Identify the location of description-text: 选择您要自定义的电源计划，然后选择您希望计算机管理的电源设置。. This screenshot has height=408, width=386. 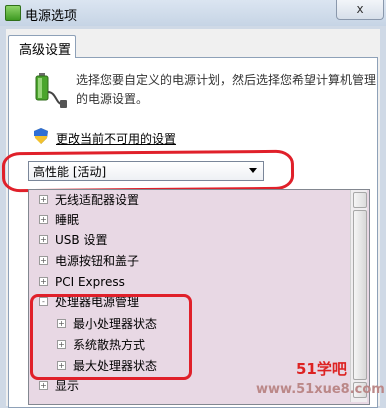
(226, 89).